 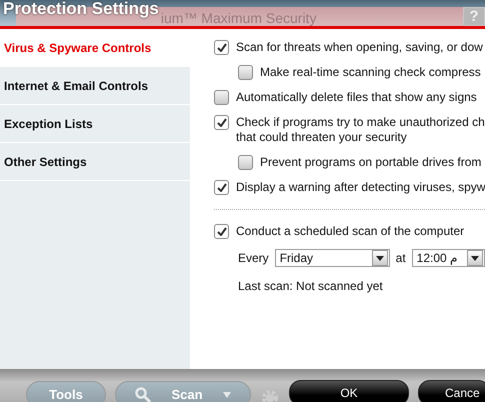 I want to click on sidebar-item: Internet & Email Controls, so click(x=95, y=86).